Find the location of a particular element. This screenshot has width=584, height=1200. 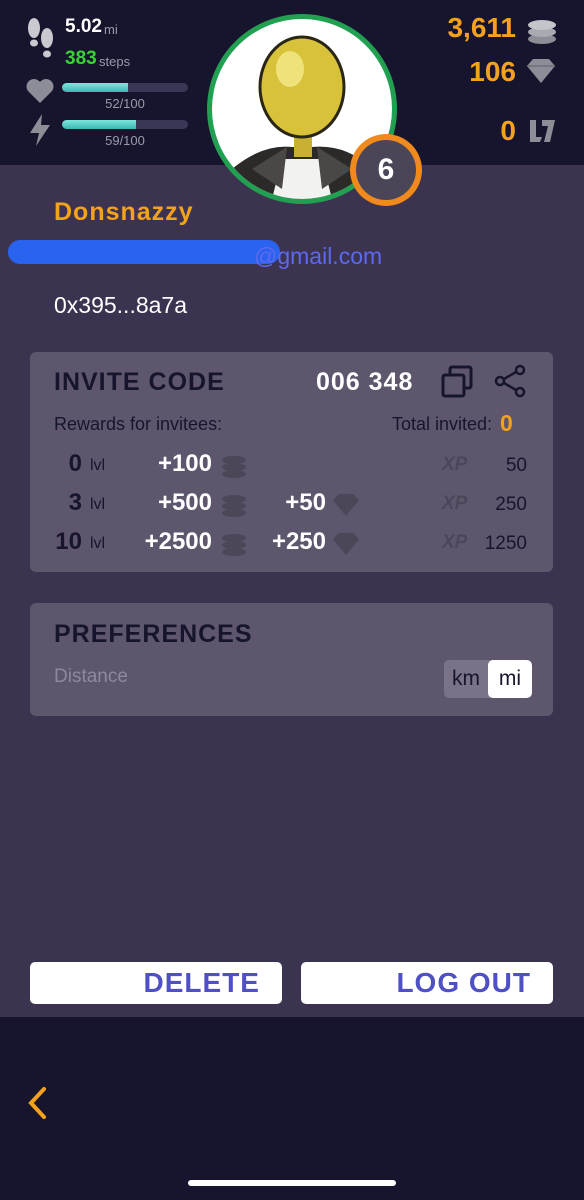

reward-gems: +250 is located at coordinates (298, 541).